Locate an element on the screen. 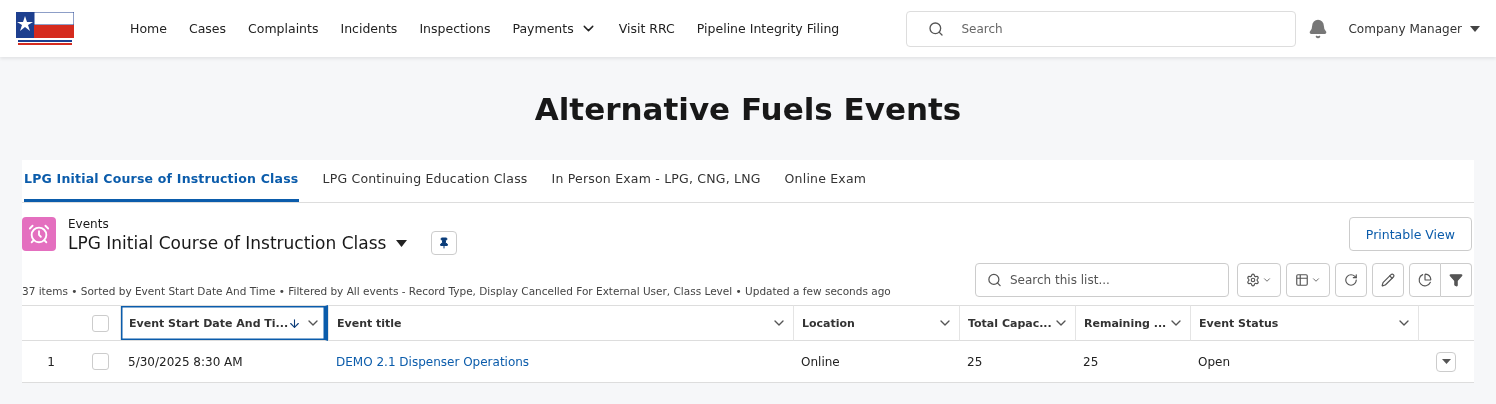 This screenshot has width=1496, height=404. logo-icon is located at coordinates (45, 28).